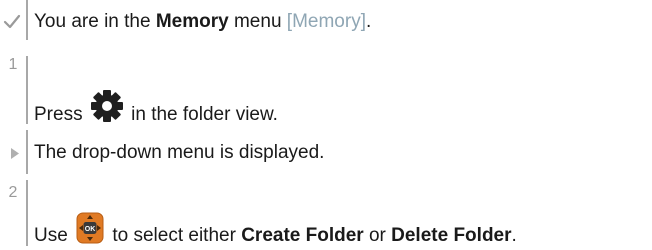 The height and width of the screenshot is (250, 652). Describe the element at coordinates (179, 152) in the screenshot. I see `step-text: The drop-down menu is displayed.` at that location.